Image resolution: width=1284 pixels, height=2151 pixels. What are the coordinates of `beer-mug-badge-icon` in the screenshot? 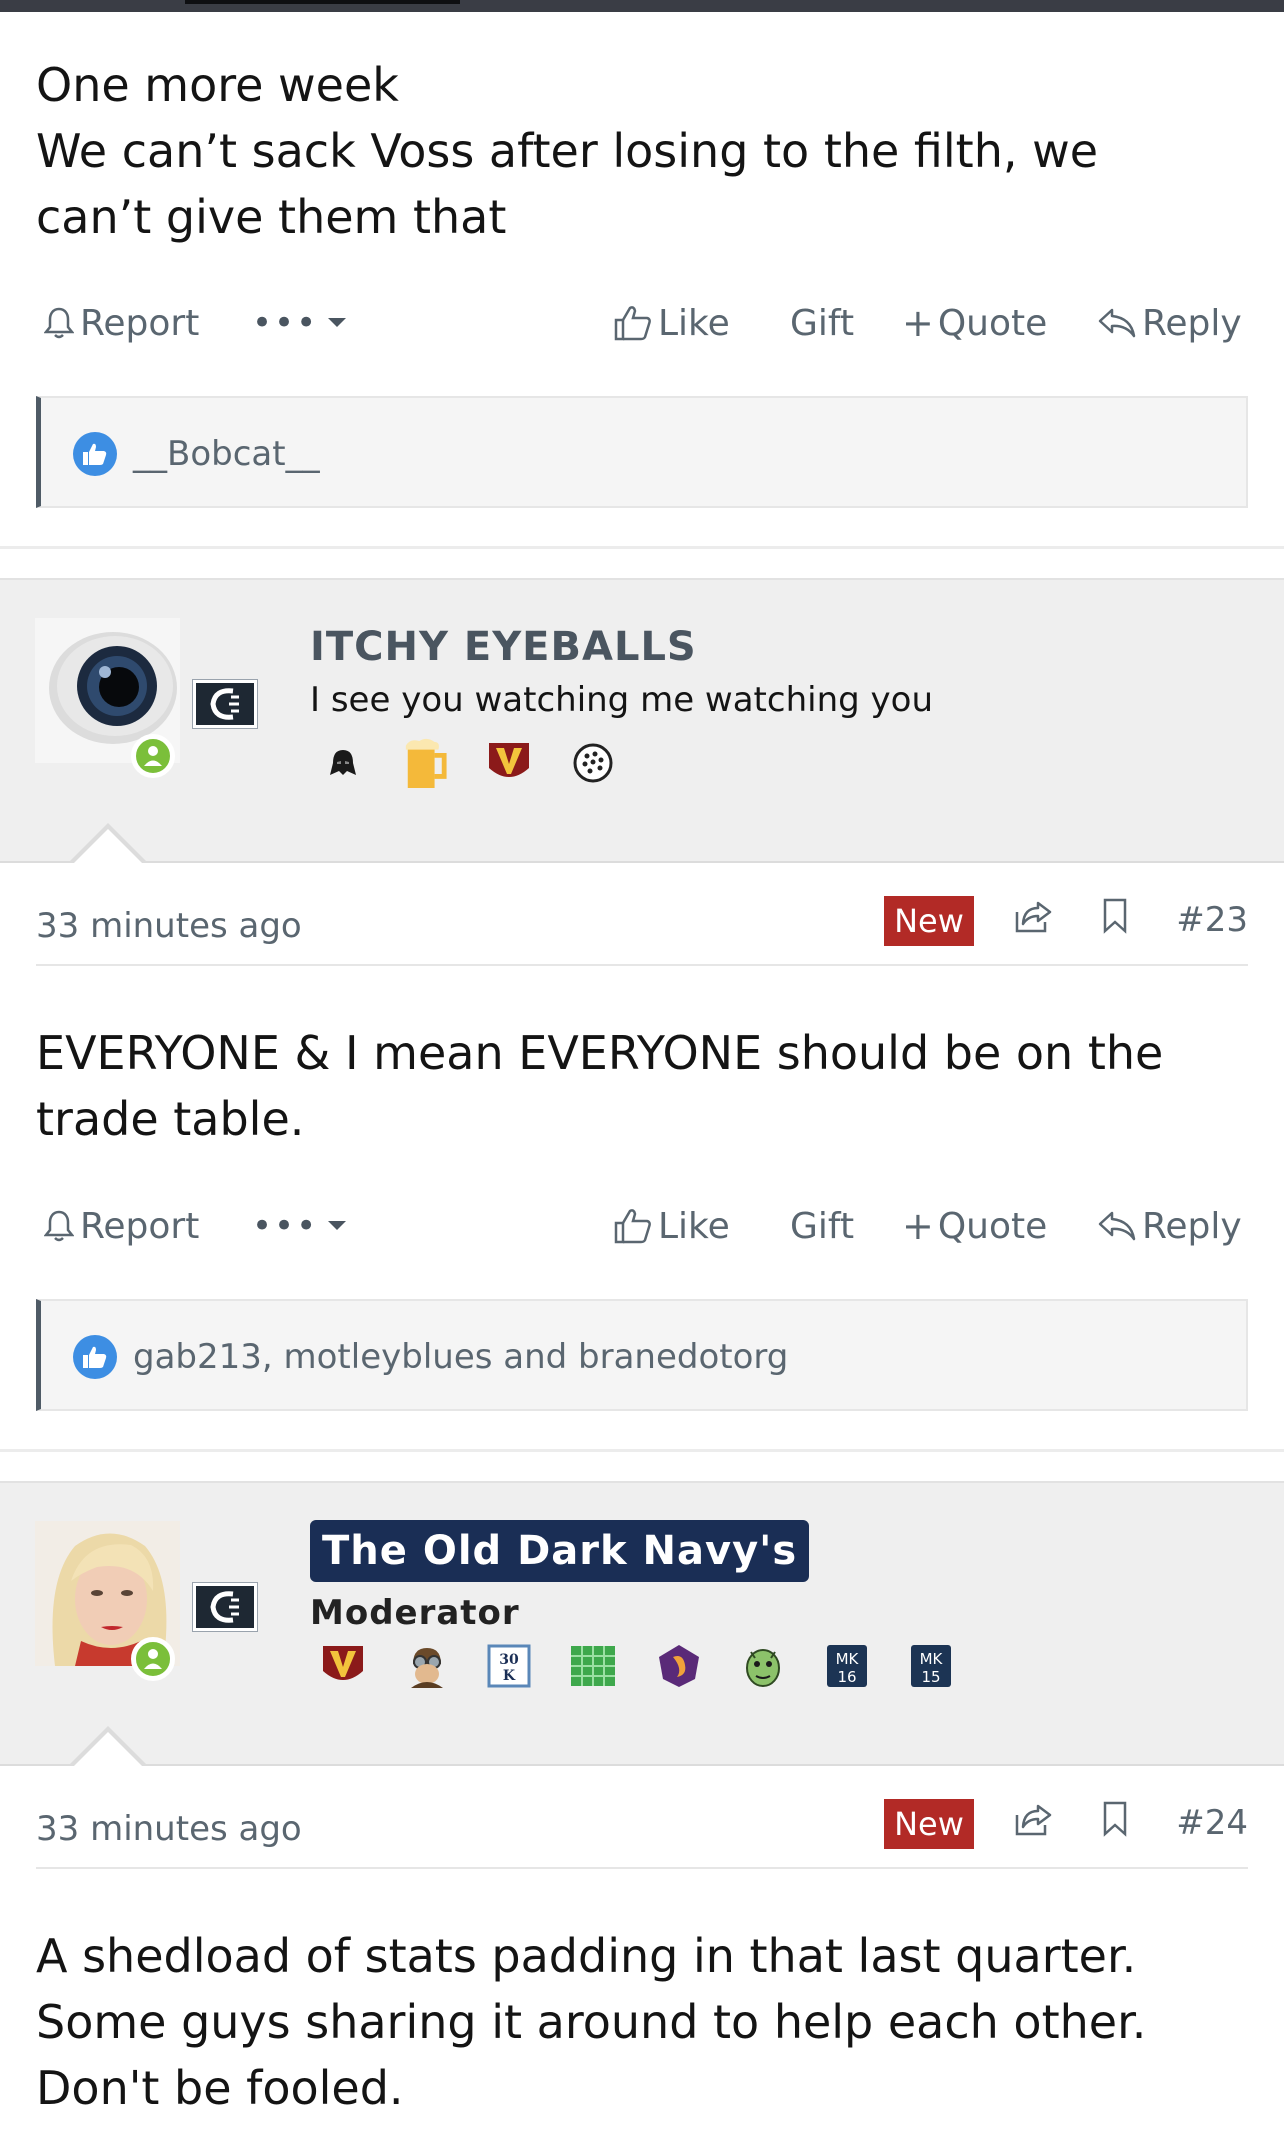 It's located at (425, 764).